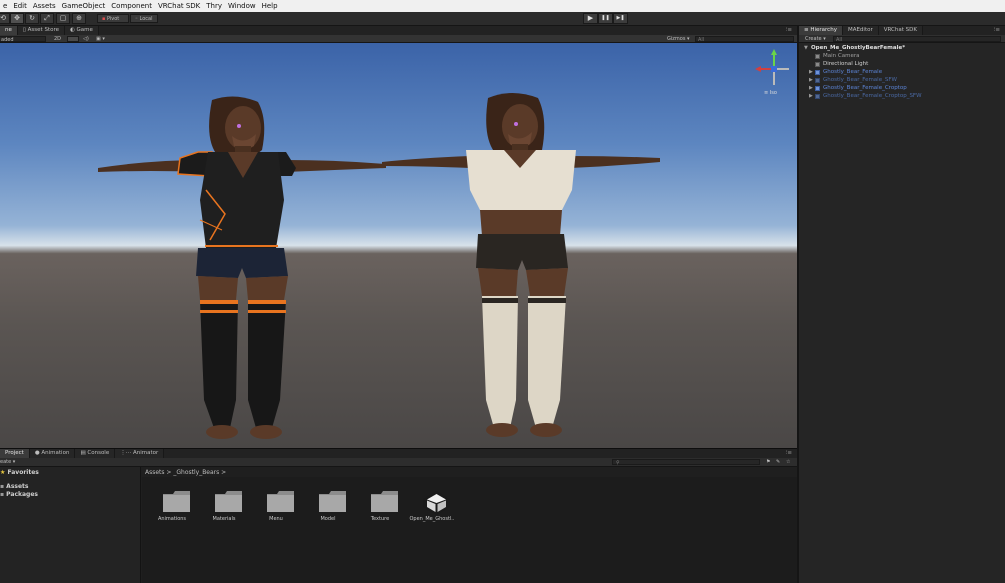 Image resolution: width=1005 pixels, height=583 pixels. I want to click on tab-vrchat-sdk-label: VRChat SDK, so click(900, 30).